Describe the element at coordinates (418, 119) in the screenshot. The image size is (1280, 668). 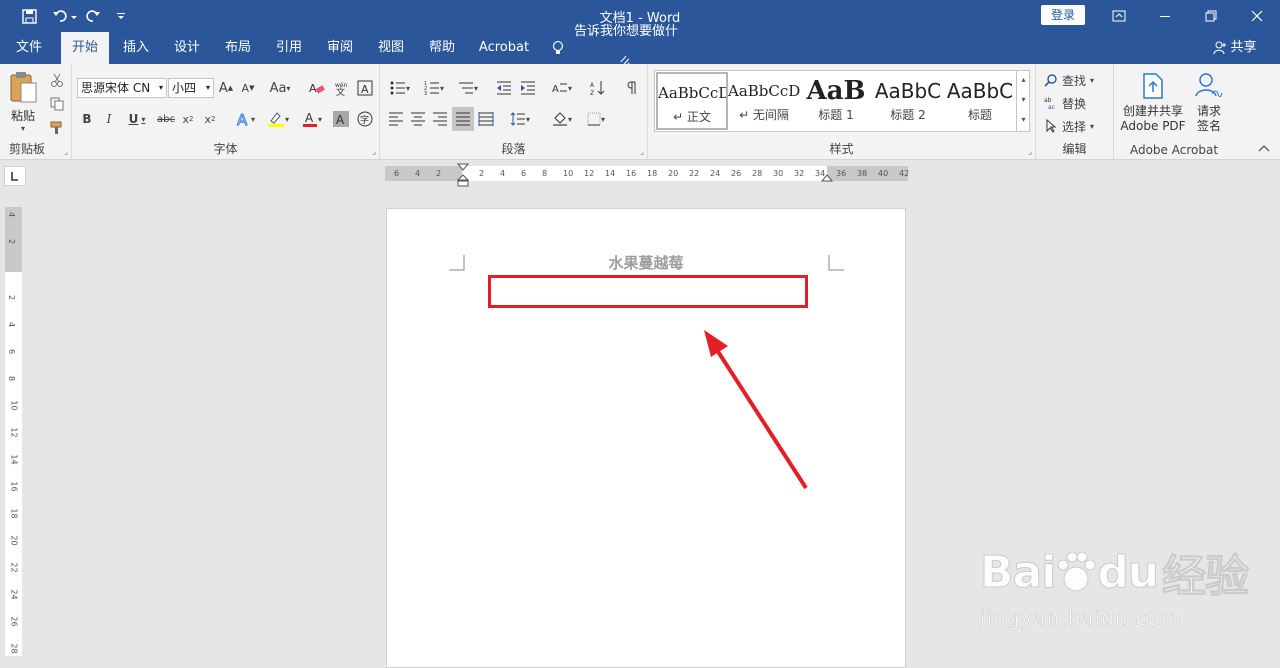
I see `align-center-icon` at that location.